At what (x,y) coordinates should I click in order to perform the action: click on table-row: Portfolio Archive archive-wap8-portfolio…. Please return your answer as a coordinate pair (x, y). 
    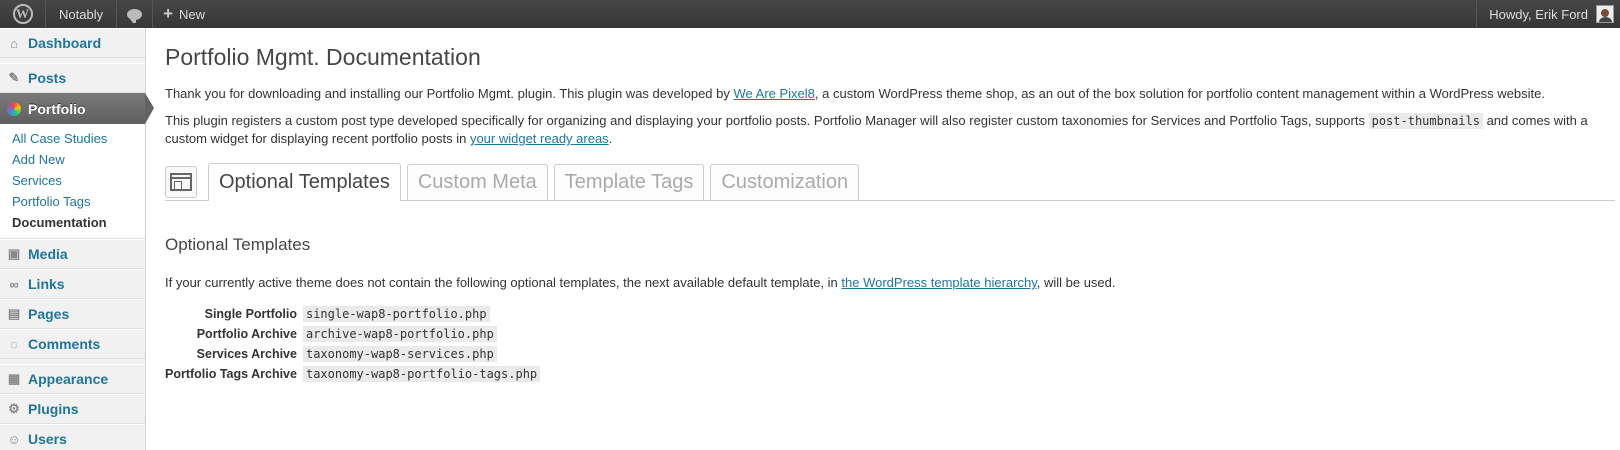
    Looking at the image, I should click on (352, 334).